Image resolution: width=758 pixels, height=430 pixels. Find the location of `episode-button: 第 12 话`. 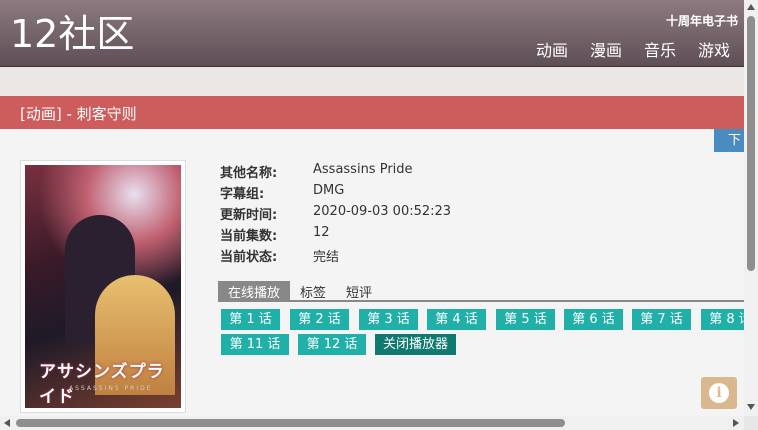

episode-button: 第 12 话 is located at coordinates (332, 344).